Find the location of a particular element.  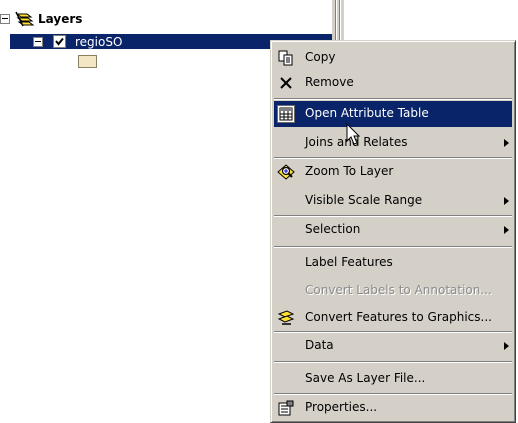

layer-name-label: regioSO is located at coordinates (98, 42).